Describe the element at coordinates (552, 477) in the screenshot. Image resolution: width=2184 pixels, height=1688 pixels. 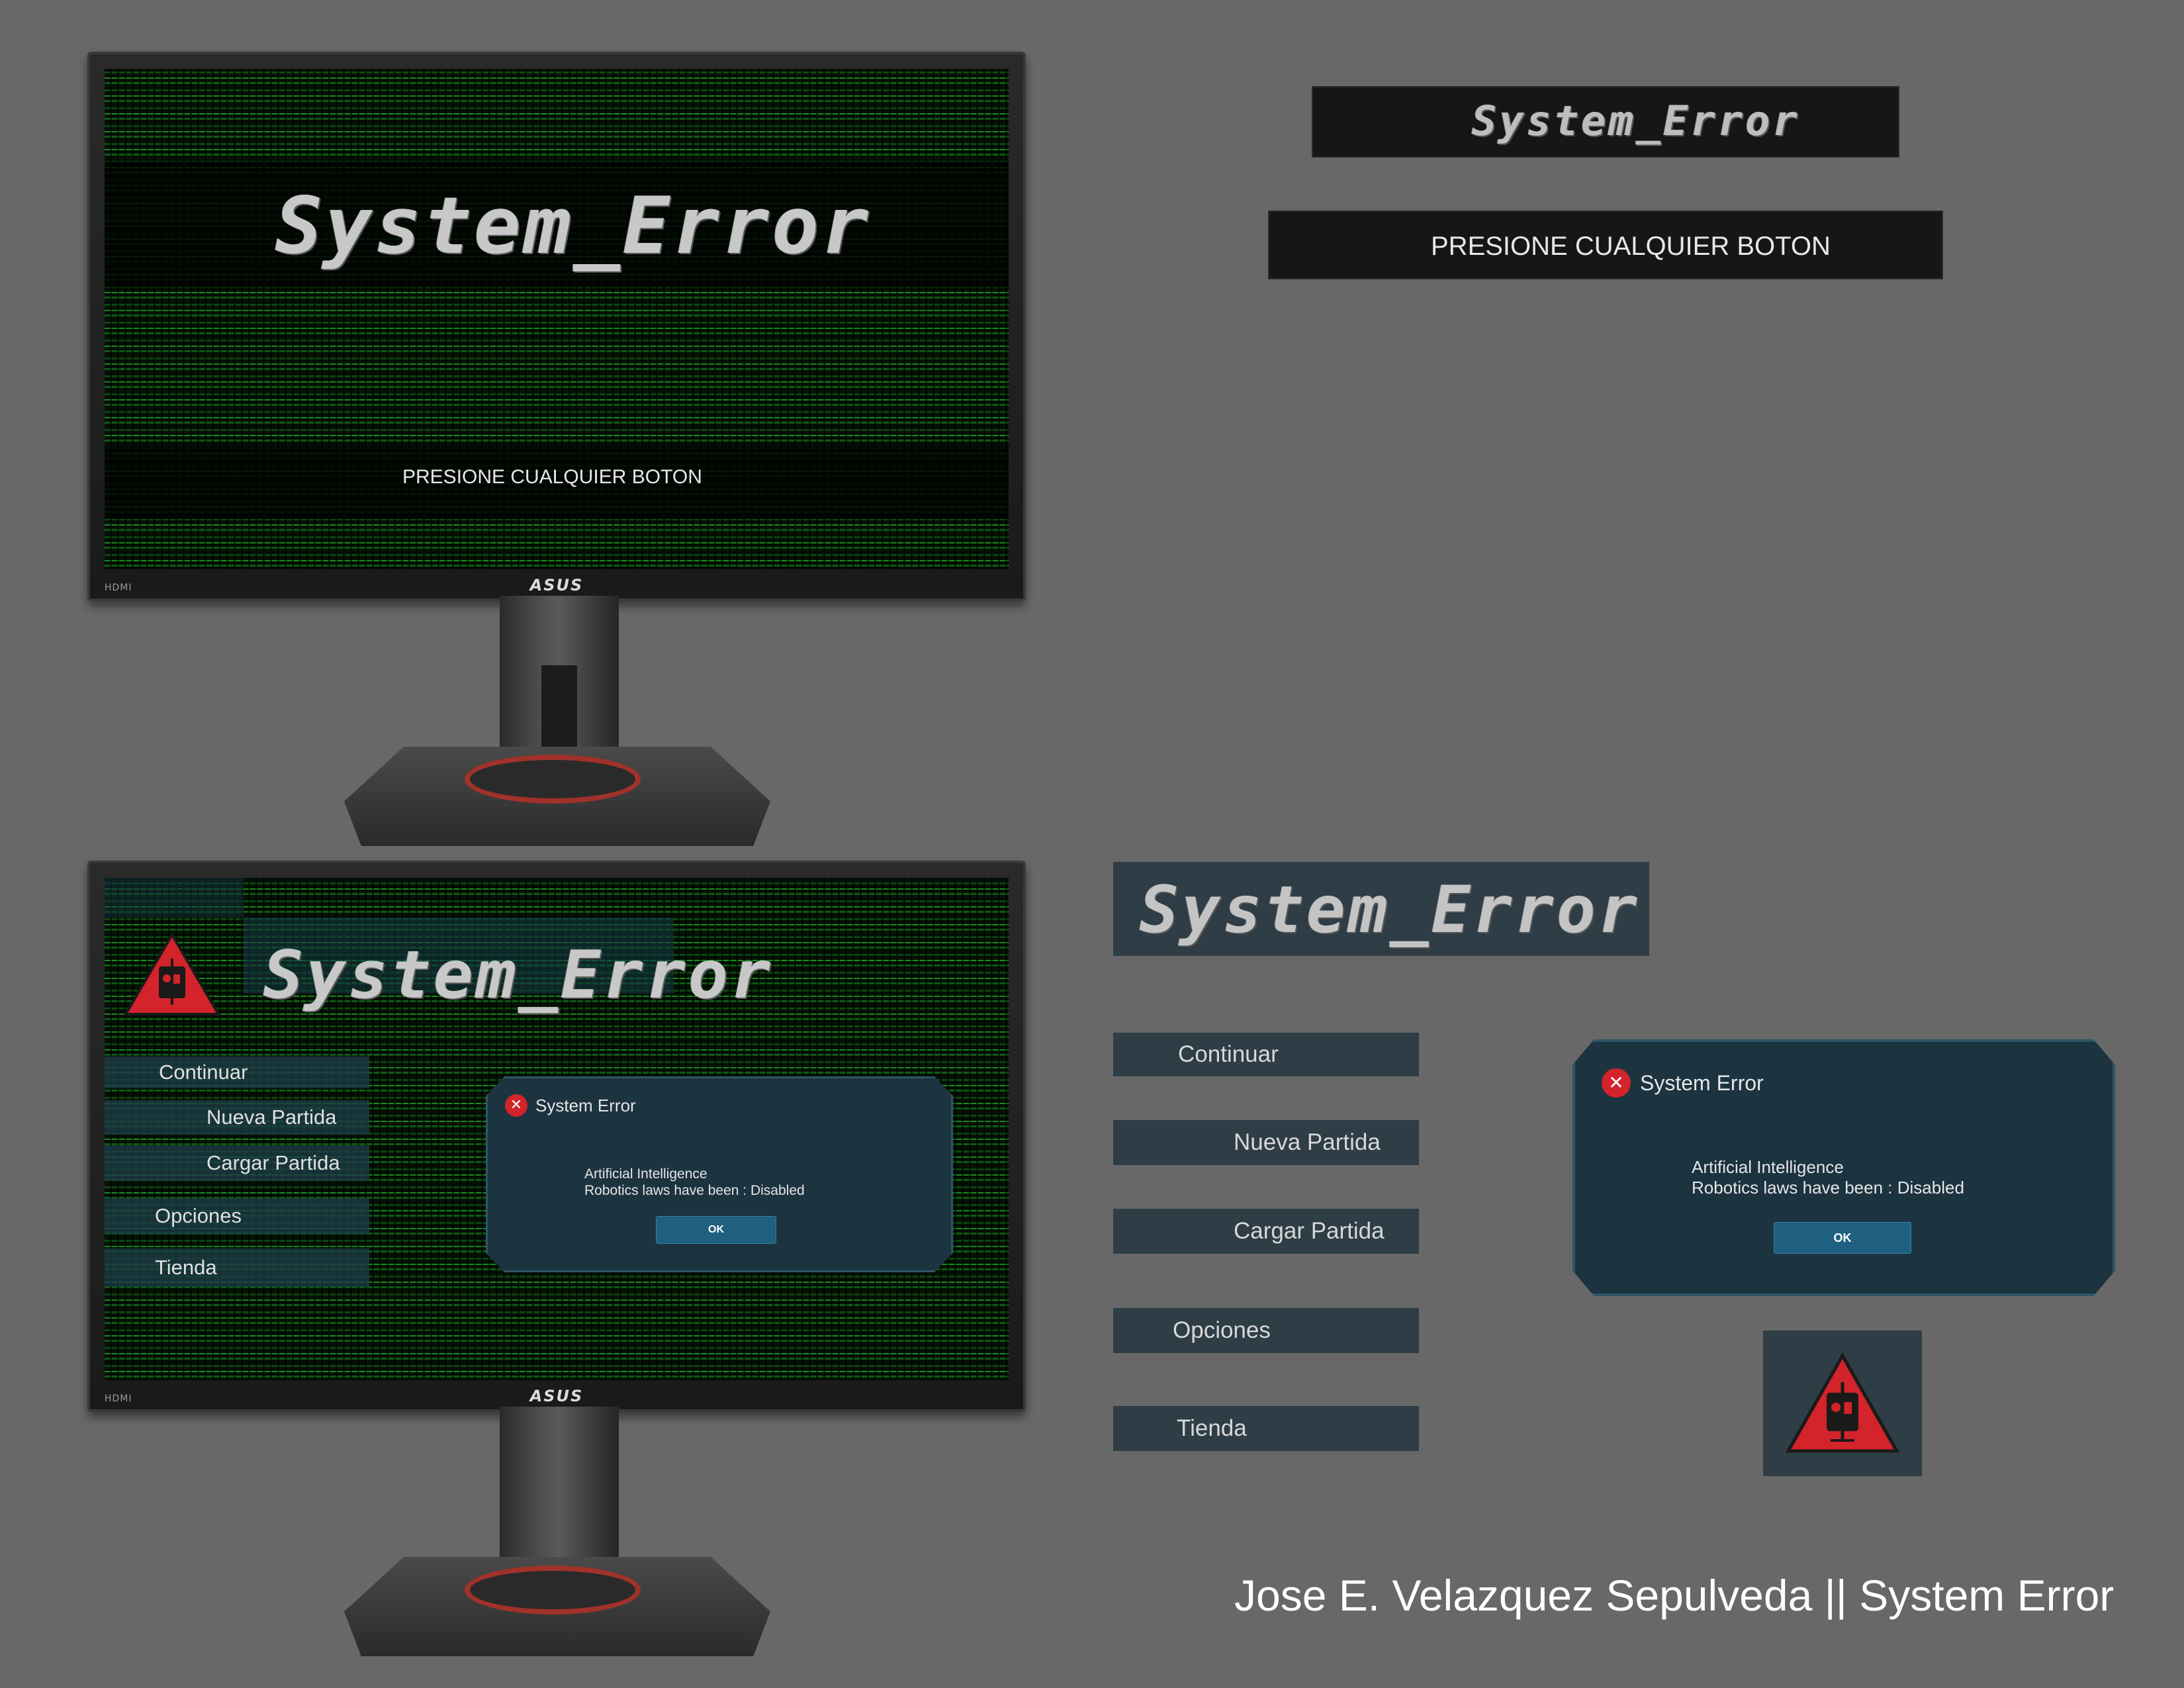
I see `press-any-button-prompt: PRESIONE CUALQUIER BOTON` at that location.